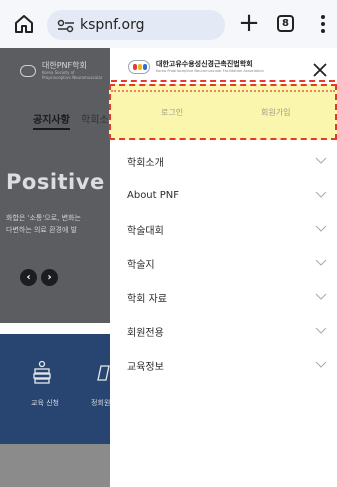 The width and height of the screenshot is (337, 487). Describe the element at coordinates (223, 195) in the screenshot. I see `menu-item-about-pnf: About PNF` at that location.